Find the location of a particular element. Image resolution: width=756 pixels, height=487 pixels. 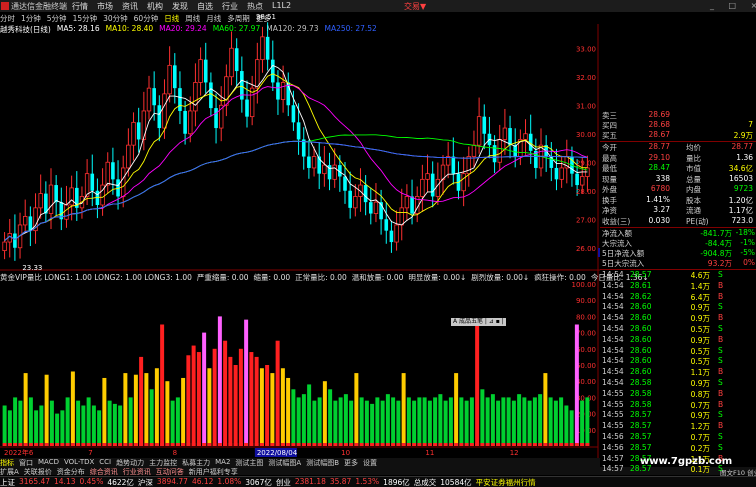

indicator-label-6: 剧烈放量: 0.00↓ is located at coordinates (500, 277).